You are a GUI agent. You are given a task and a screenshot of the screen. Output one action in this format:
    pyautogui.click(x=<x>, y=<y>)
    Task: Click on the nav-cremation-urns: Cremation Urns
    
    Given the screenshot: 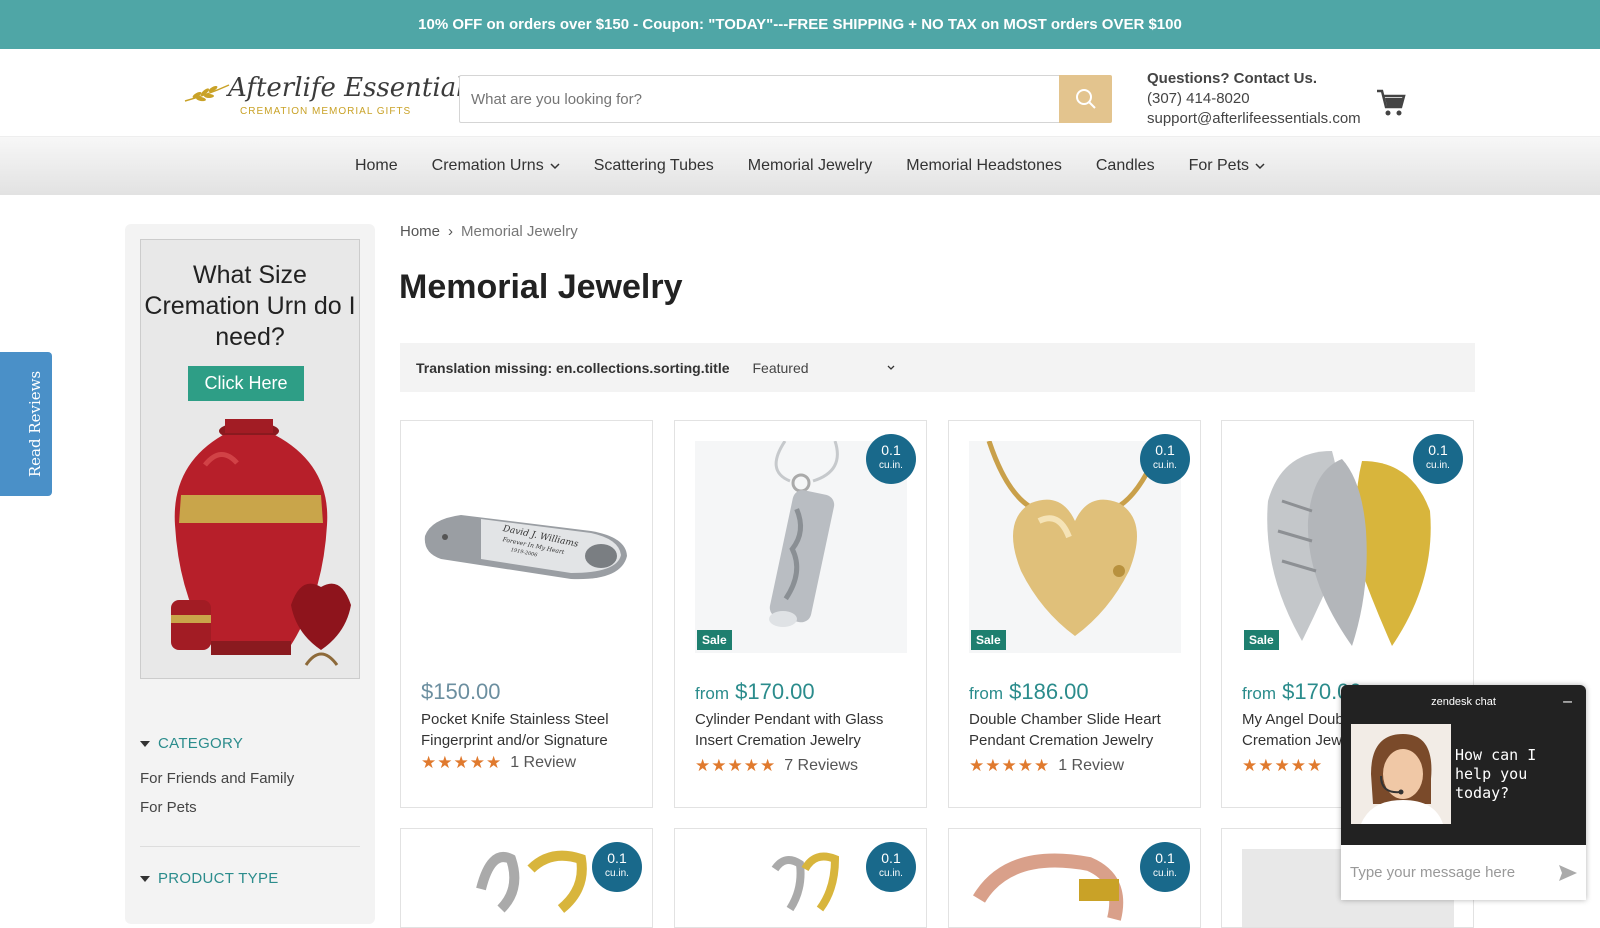 What is the action you would take?
    pyautogui.click(x=496, y=166)
    